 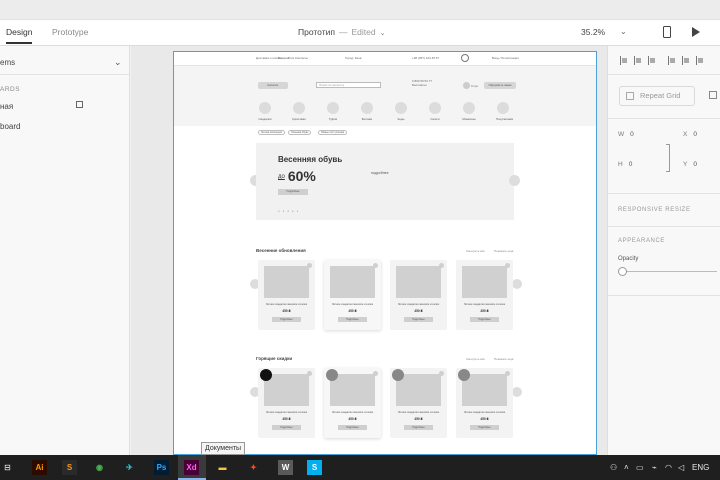 What do you see at coordinates (271, 132) in the screenshot?
I see `filter-chip: Летняя коллекция` at bounding box center [271, 132].